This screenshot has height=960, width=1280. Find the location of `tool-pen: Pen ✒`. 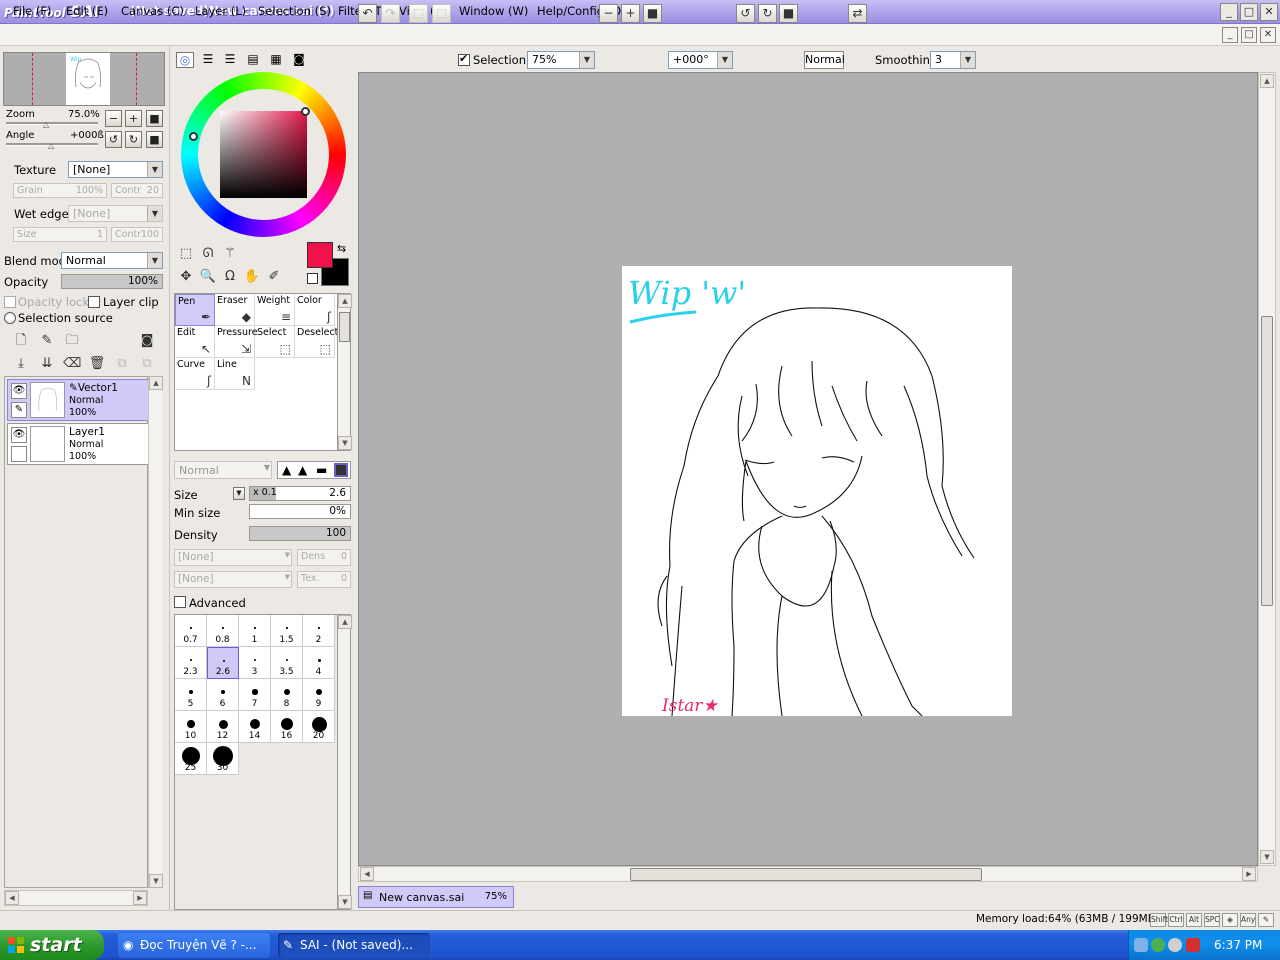

tool-pen: Pen ✒ is located at coordinates (195, 310).